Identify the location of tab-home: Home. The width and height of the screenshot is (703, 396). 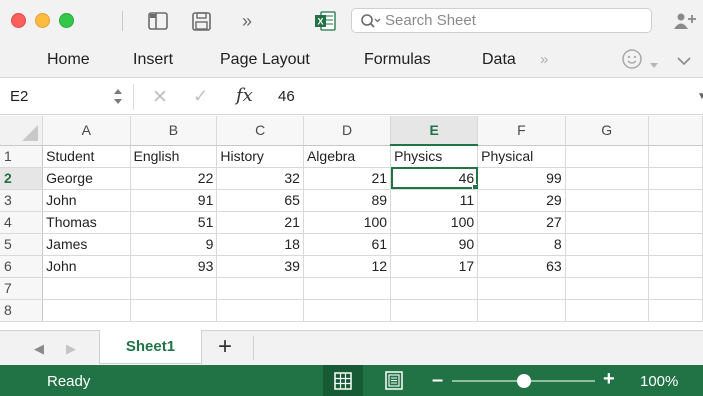
(68, 60).